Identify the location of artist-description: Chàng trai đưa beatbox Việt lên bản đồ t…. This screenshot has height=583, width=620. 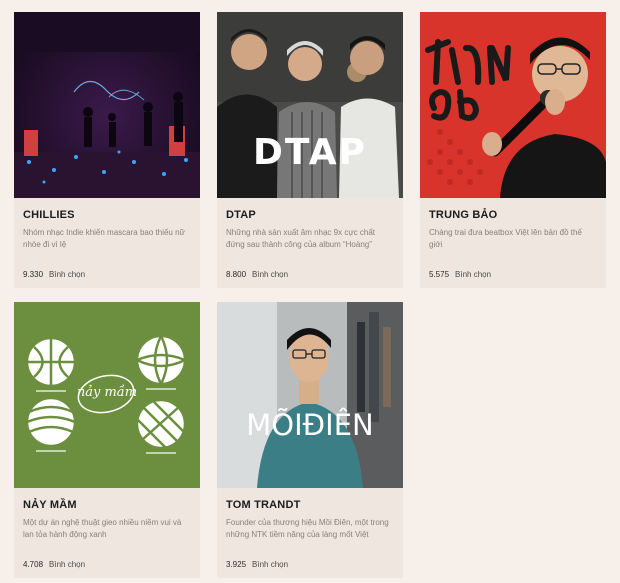
(505, 238).